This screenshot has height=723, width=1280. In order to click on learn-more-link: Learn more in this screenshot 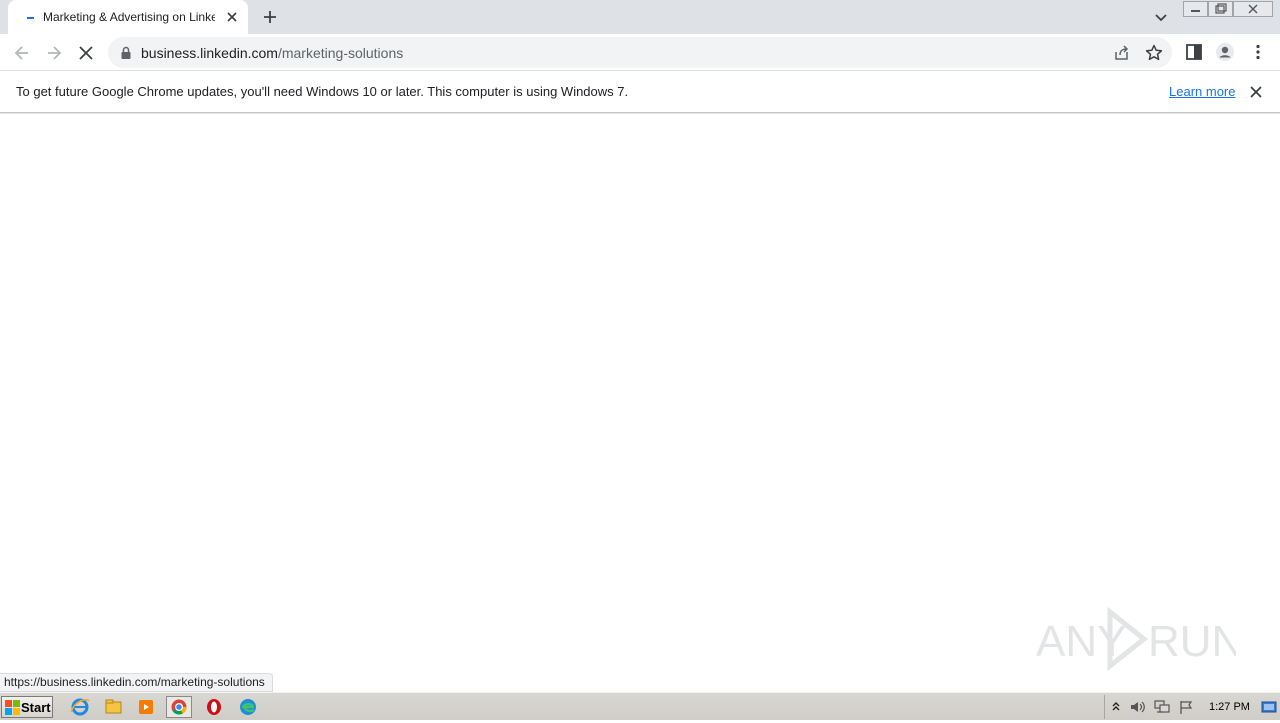, I will do `click(1202, 91)`.